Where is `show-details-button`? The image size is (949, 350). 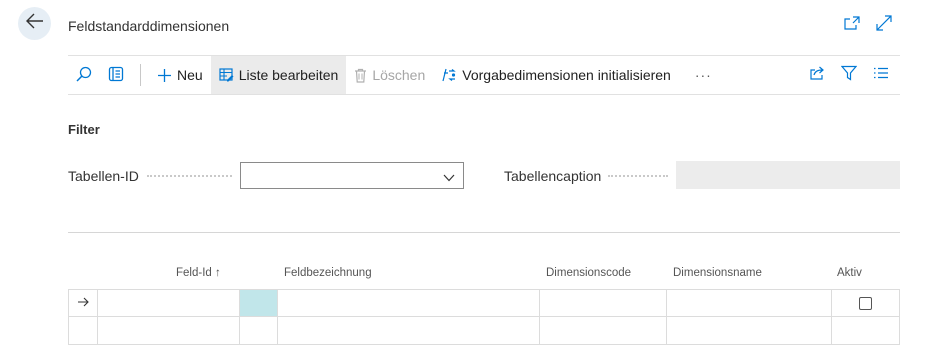 show-details-button is located at coordinates (116, 75).